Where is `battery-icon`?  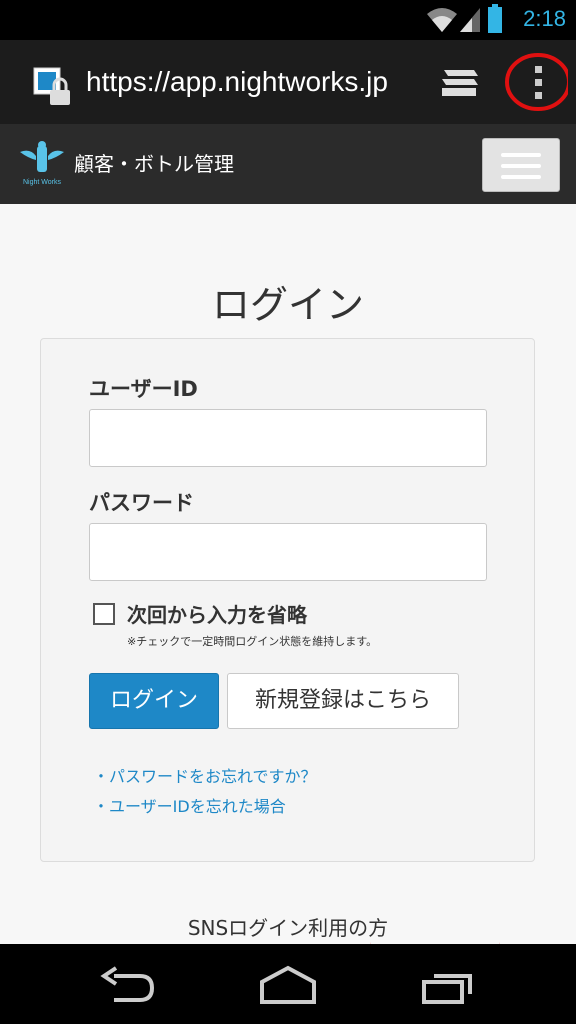
battery-icon is located at coordinates (495, 18).